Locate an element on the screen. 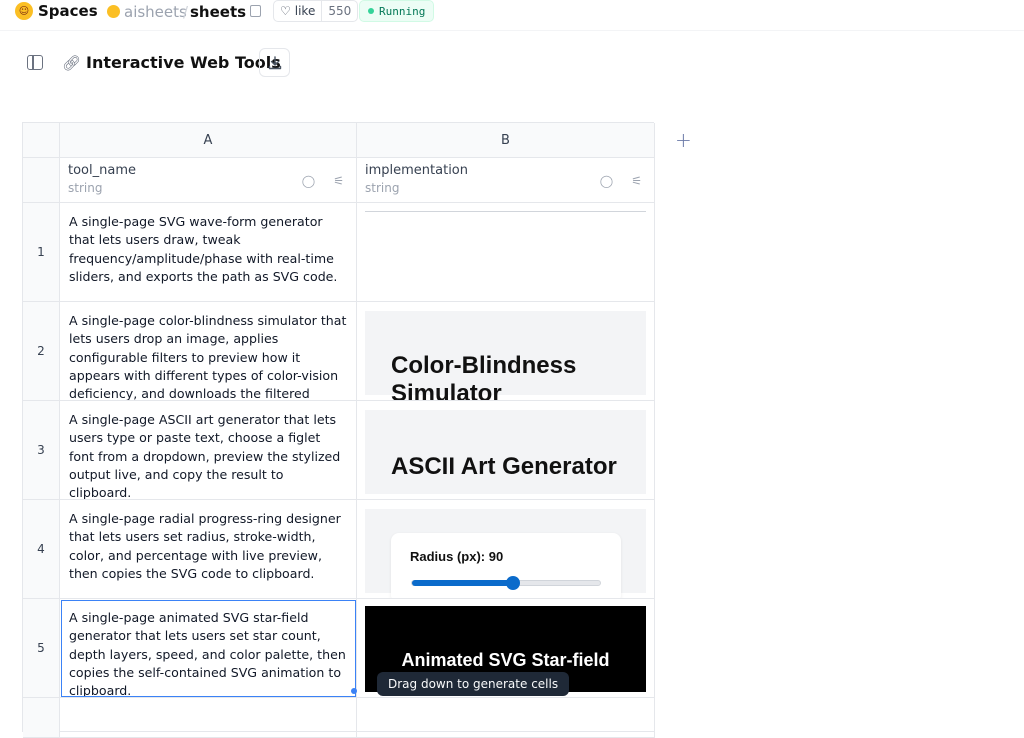 Image resolution: width=1024 pixels, height=738 pixels. page-title: Interactive Web Tools is located at coordinates (183, 62).